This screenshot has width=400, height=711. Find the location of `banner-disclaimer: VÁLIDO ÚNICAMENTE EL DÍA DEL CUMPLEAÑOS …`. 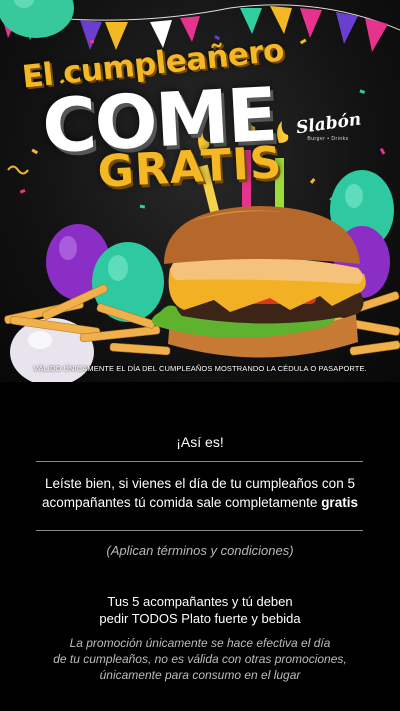

banner-disclaimer: VÁLIDO ÚNICAMENTE EL DÍA DEL CUMPLEAÑOS … is located at coordinates (200, 368).